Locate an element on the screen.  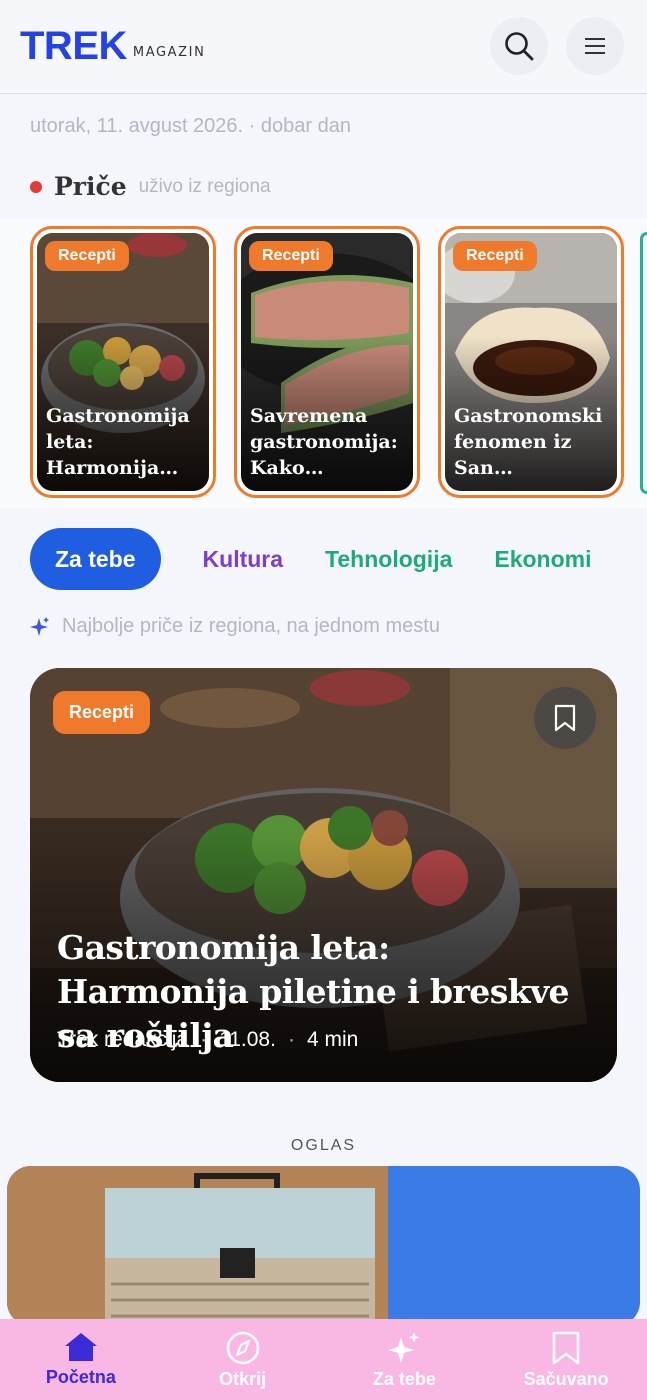
stories-title: Priče is located at coordinates (90, 186).